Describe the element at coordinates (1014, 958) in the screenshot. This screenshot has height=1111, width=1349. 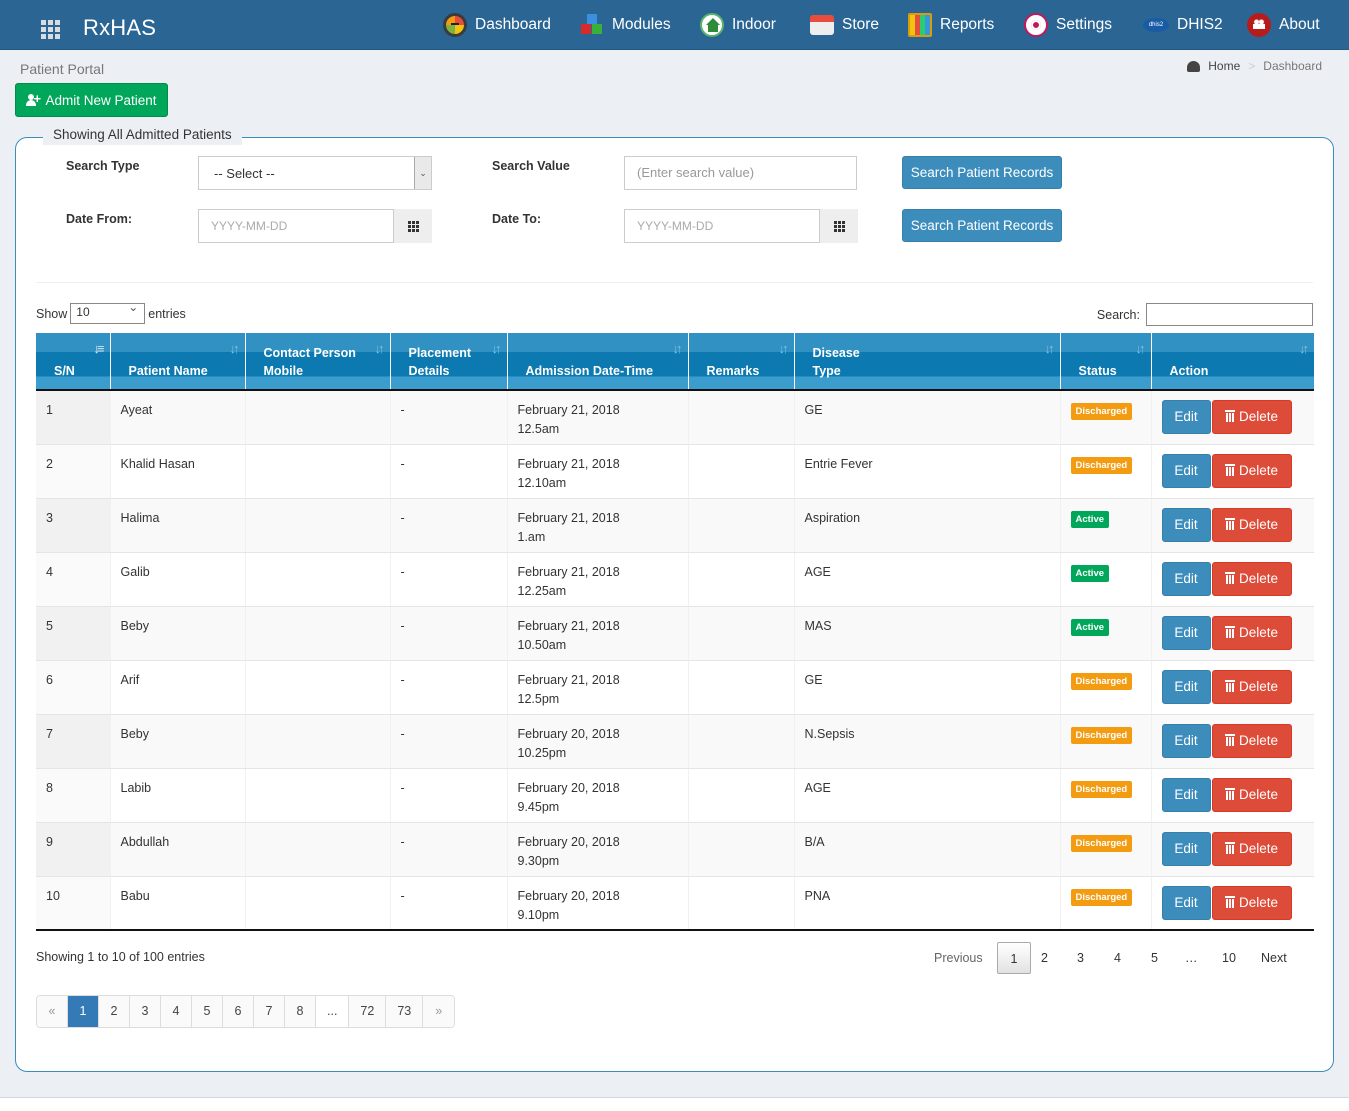
I see `page-button: 1` at that location.